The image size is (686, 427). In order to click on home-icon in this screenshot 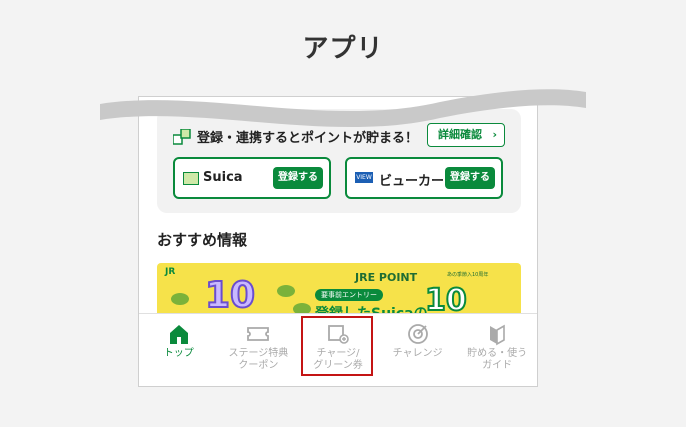, I will do `click(179, 334)`.